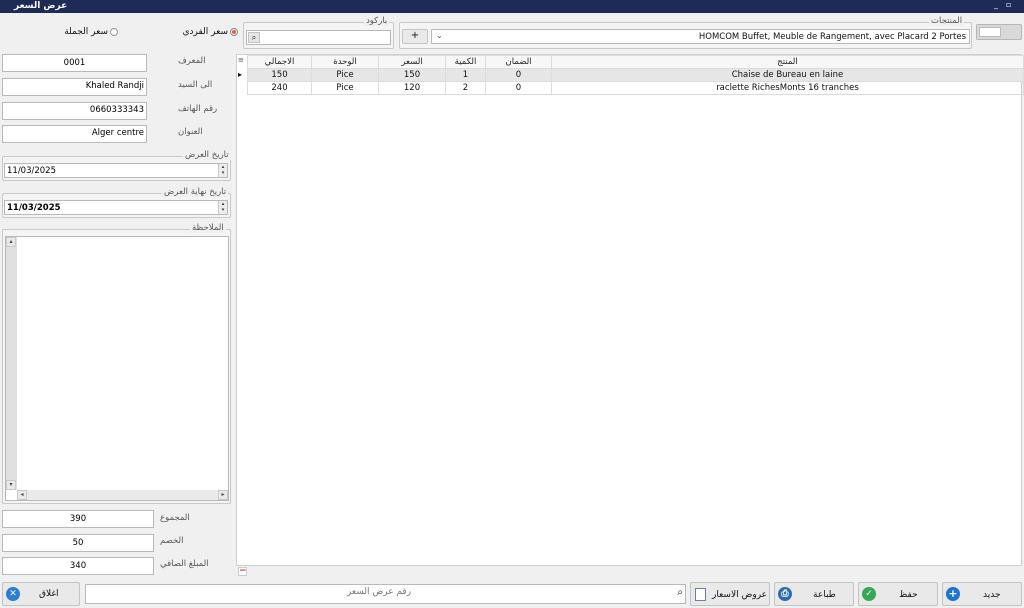 This screenshot has height=608, width=1024. Describe the element at coordinates (117, 368) in the screenshot. I see `notes-textarea: ▴ ▾ ◂ ▸` at that location.